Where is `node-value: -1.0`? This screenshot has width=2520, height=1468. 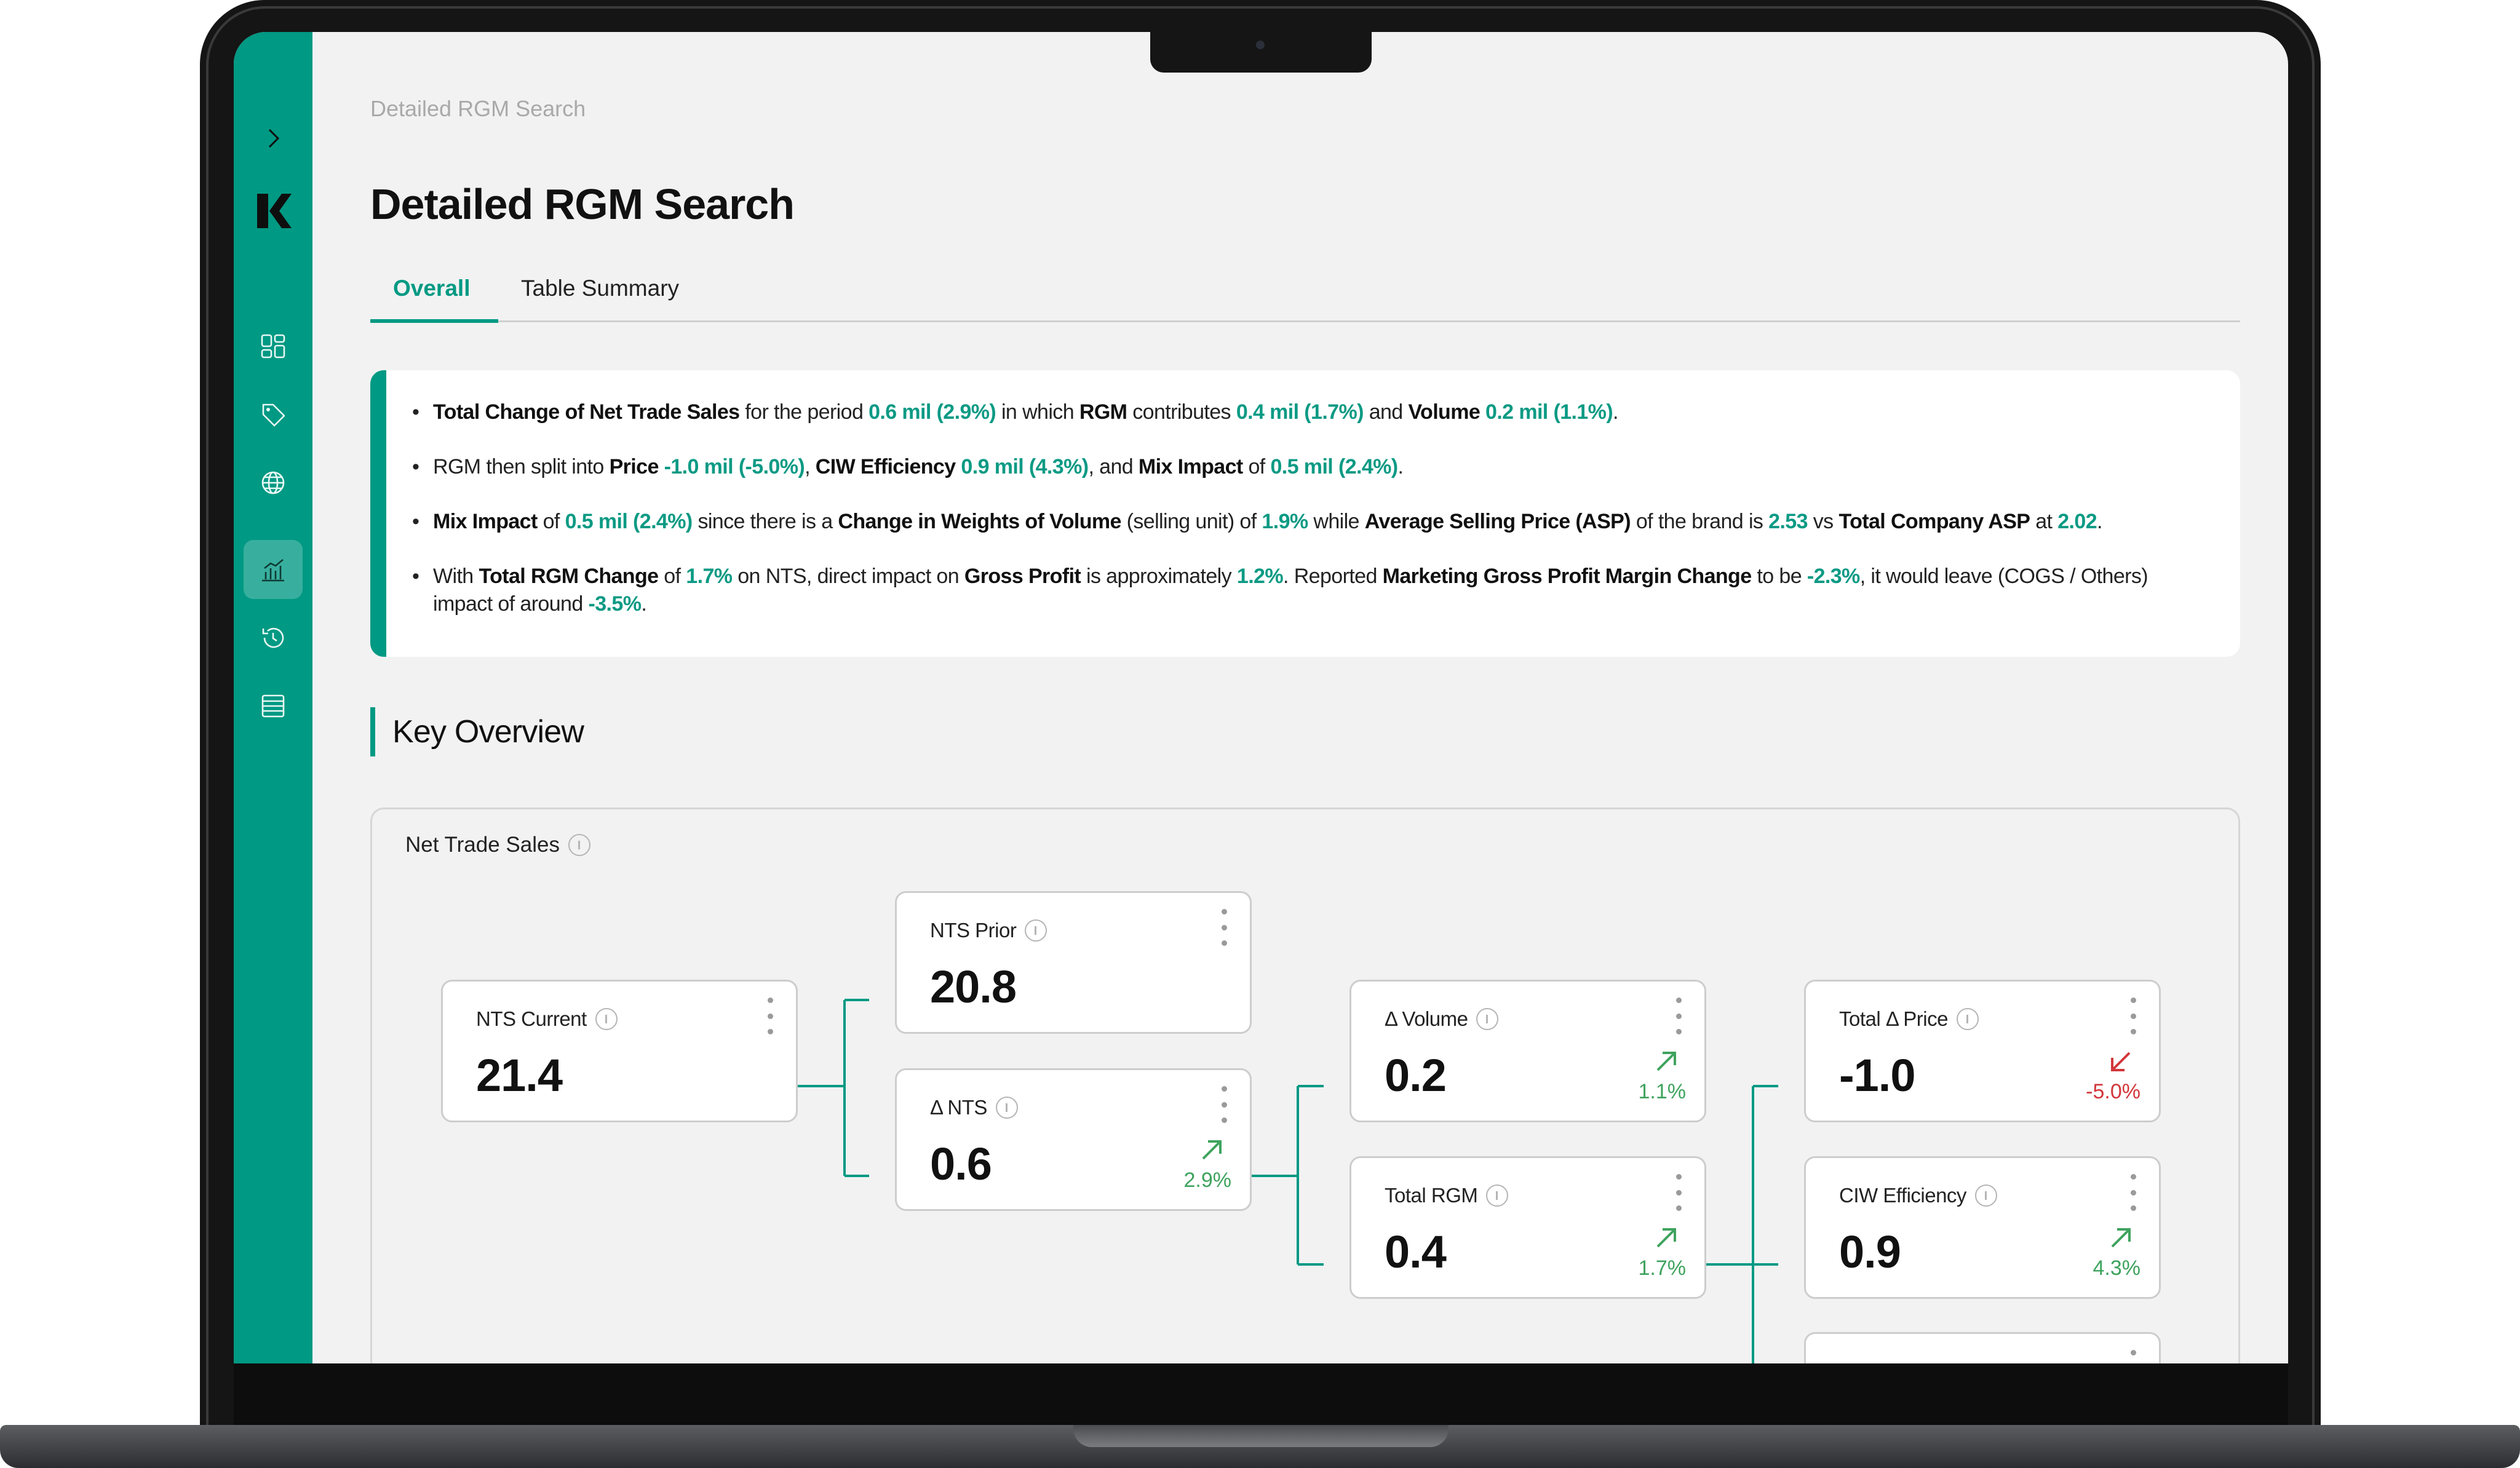
node-value: -1.0 is located at coordinates (1878, 1075).